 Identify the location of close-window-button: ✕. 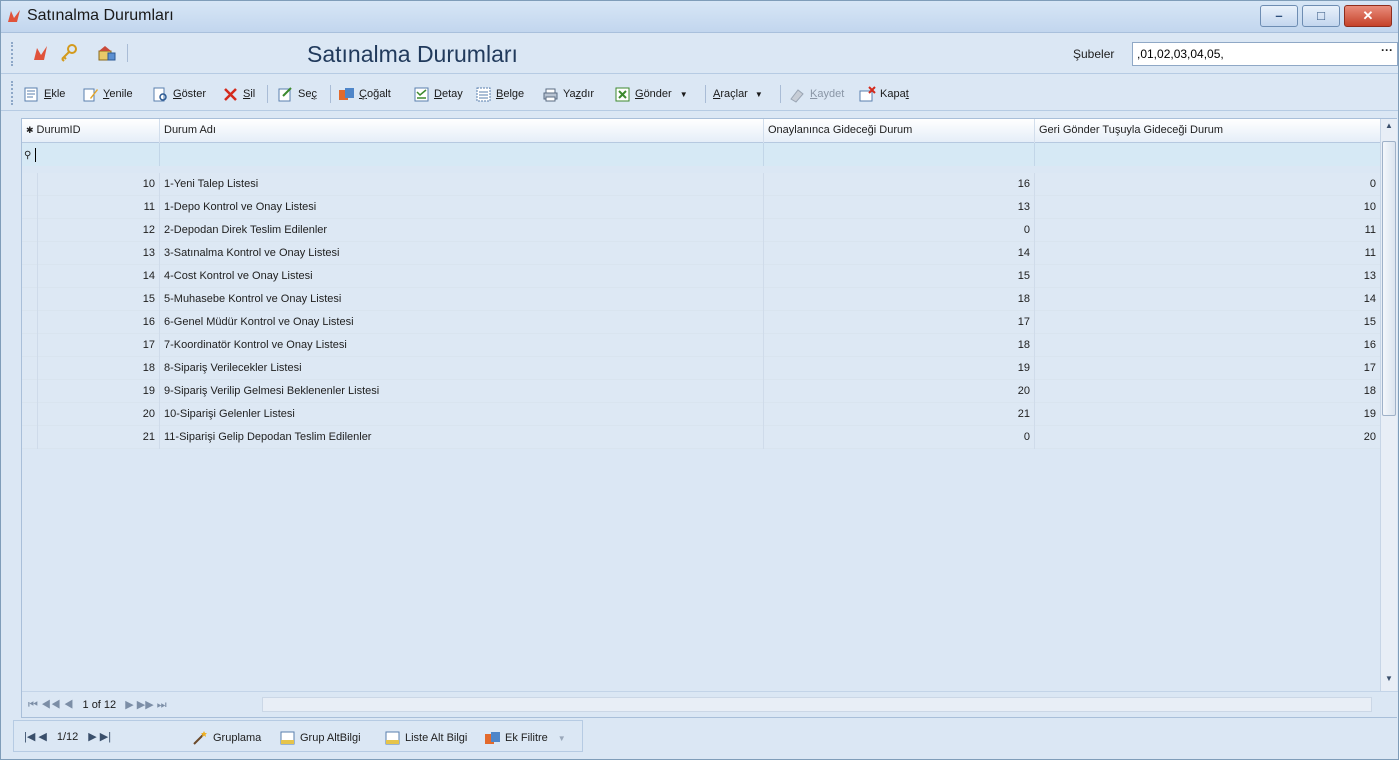
(1368, 16).